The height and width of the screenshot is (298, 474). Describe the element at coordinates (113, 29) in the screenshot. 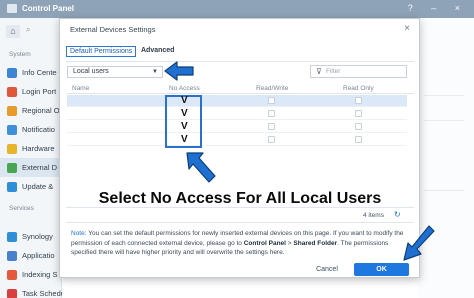

I see `dialog-title: External Devices Settings` at that location.